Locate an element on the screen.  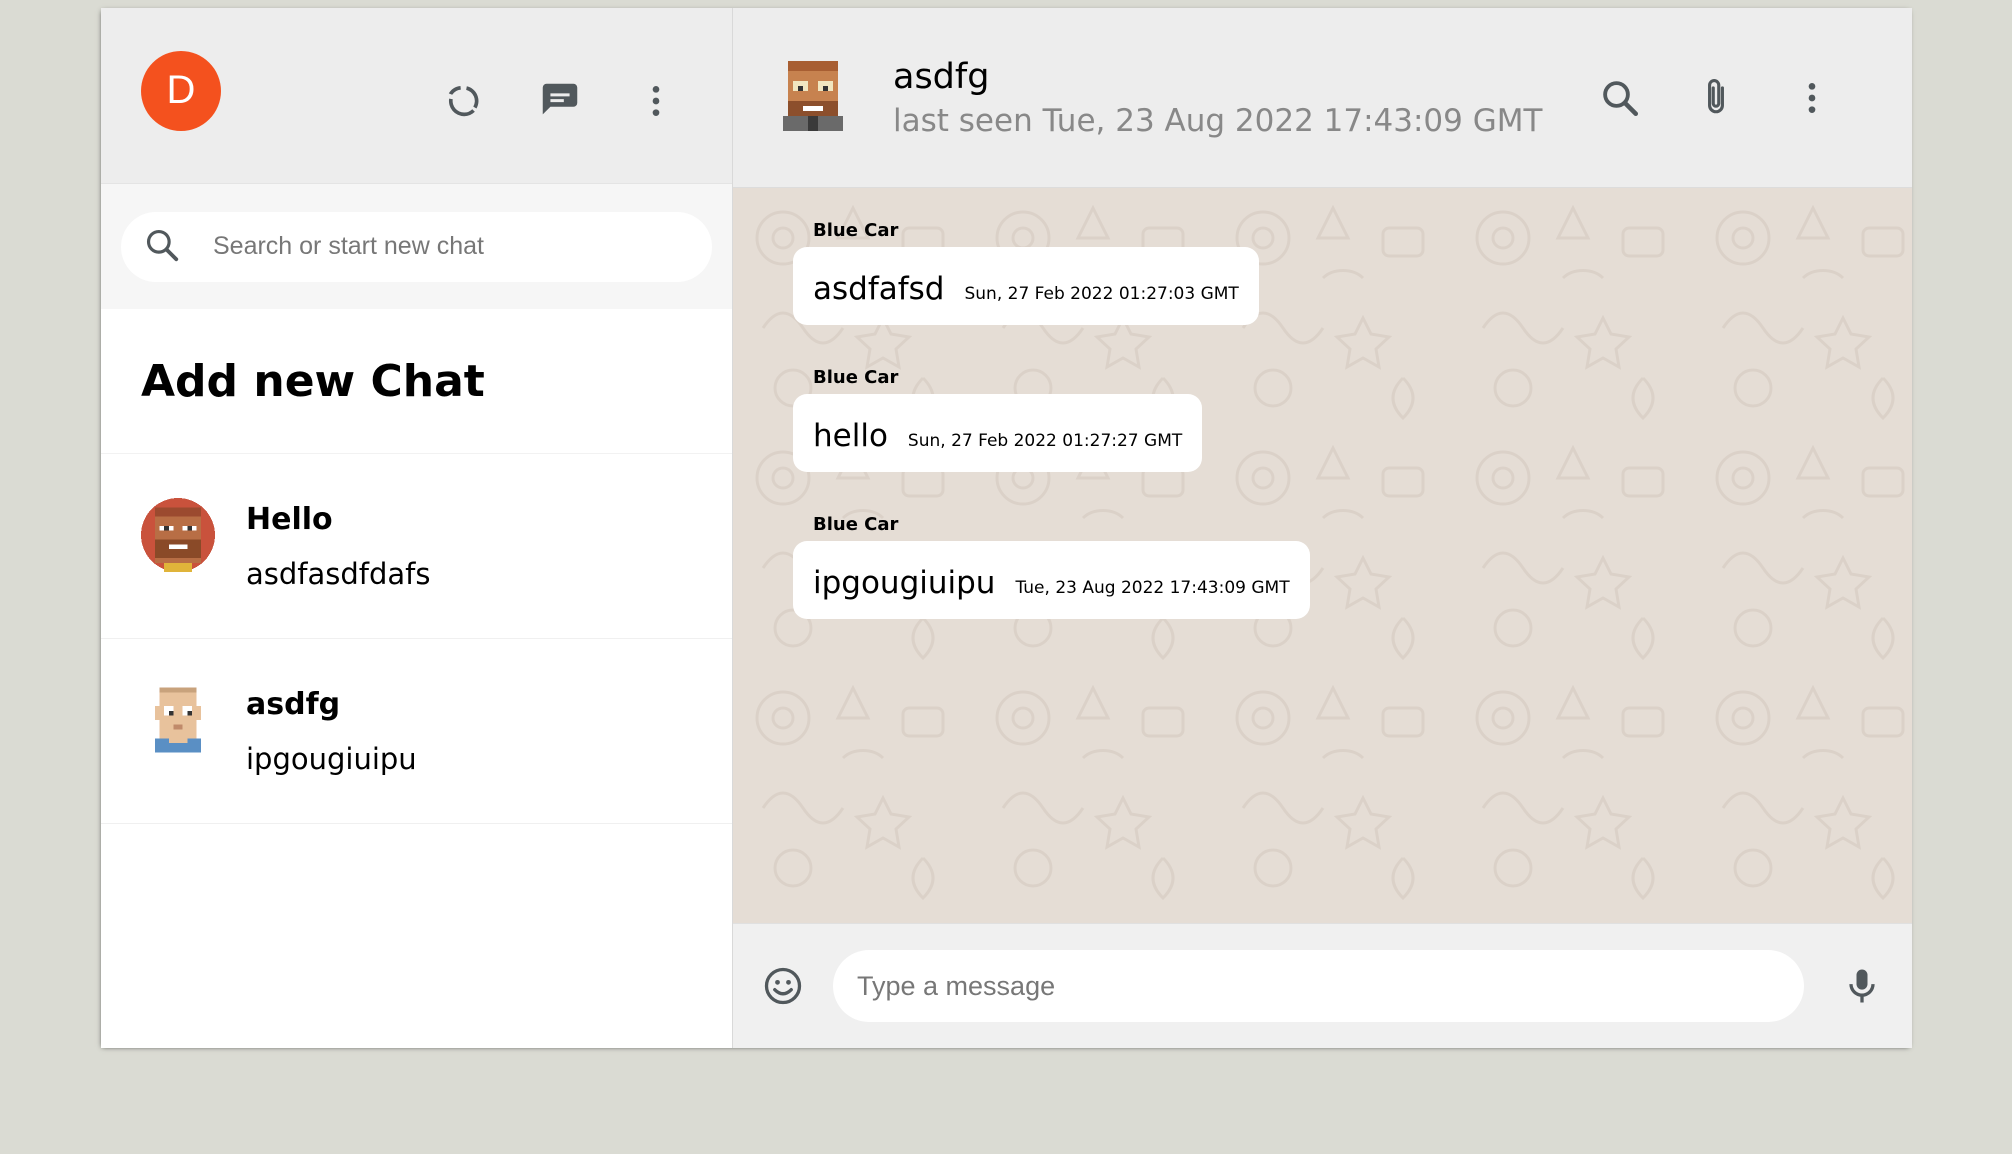
last-message: asdfasdfdafs is located at coordinates (338, 574).